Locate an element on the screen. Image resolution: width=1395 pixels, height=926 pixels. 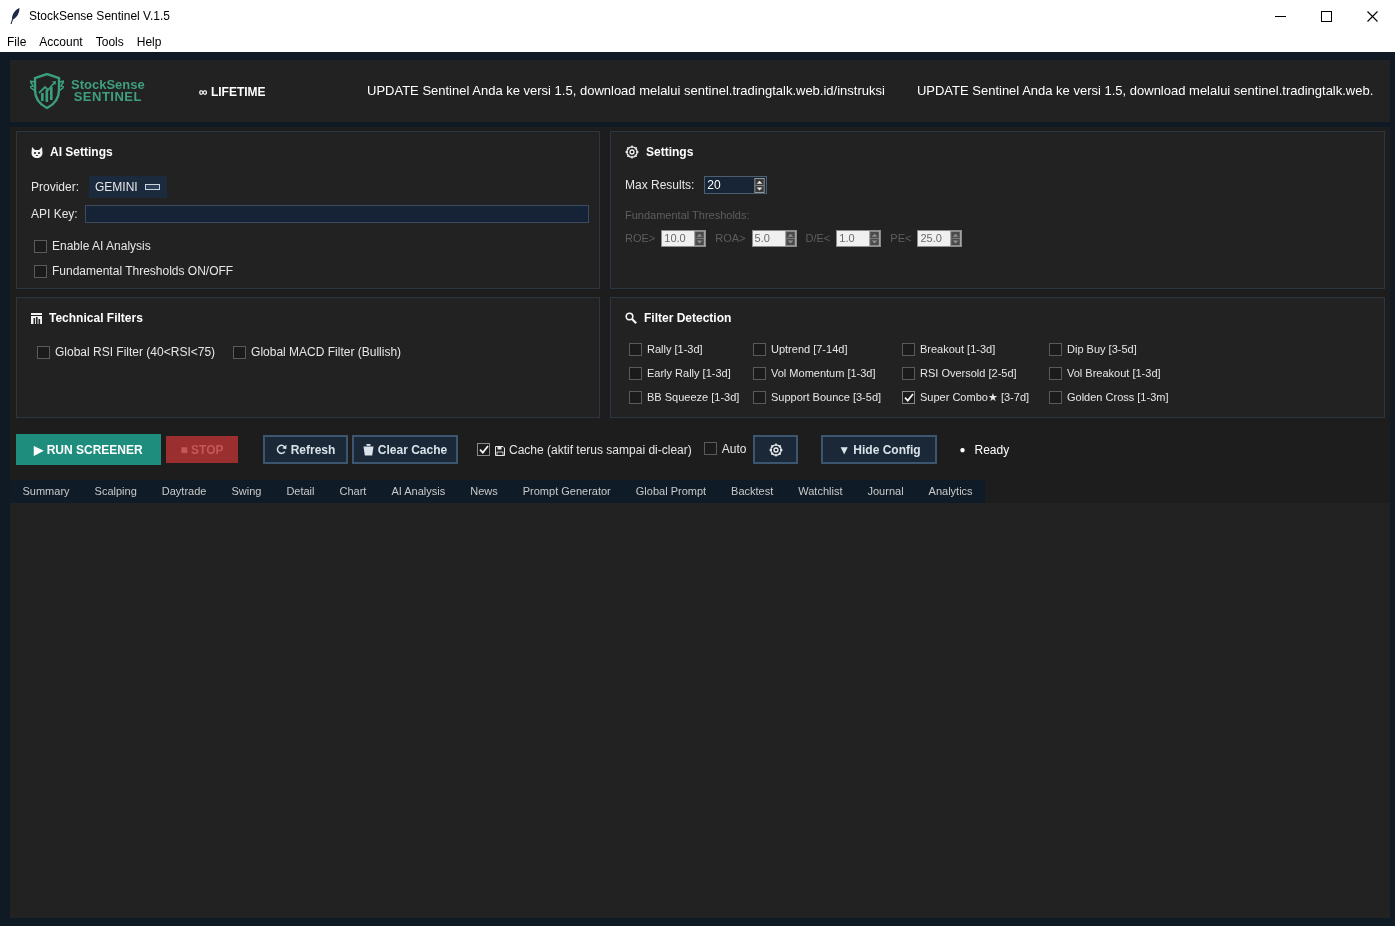
field-label: D/E< is located at coordinates (818, 238).